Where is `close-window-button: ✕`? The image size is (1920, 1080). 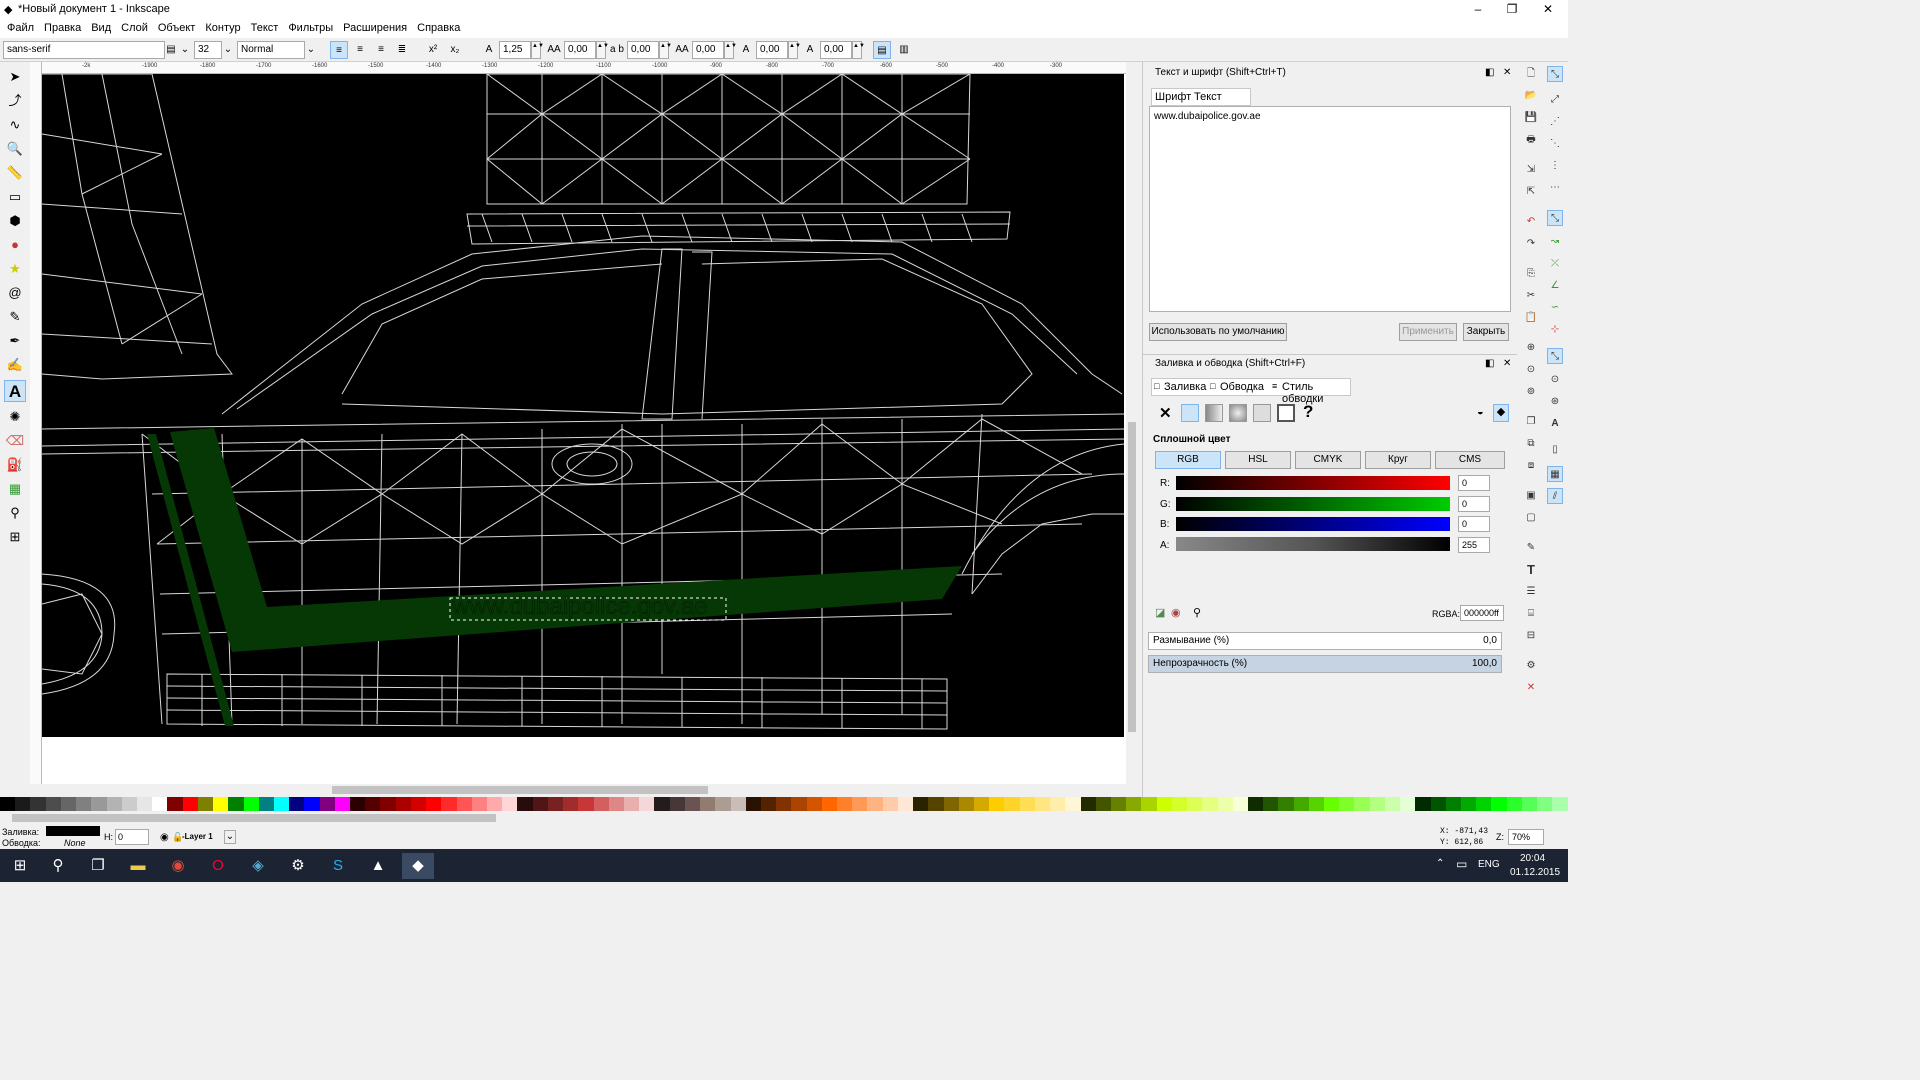 close-window-button: ✕ is located at coordinates (1548, 9).